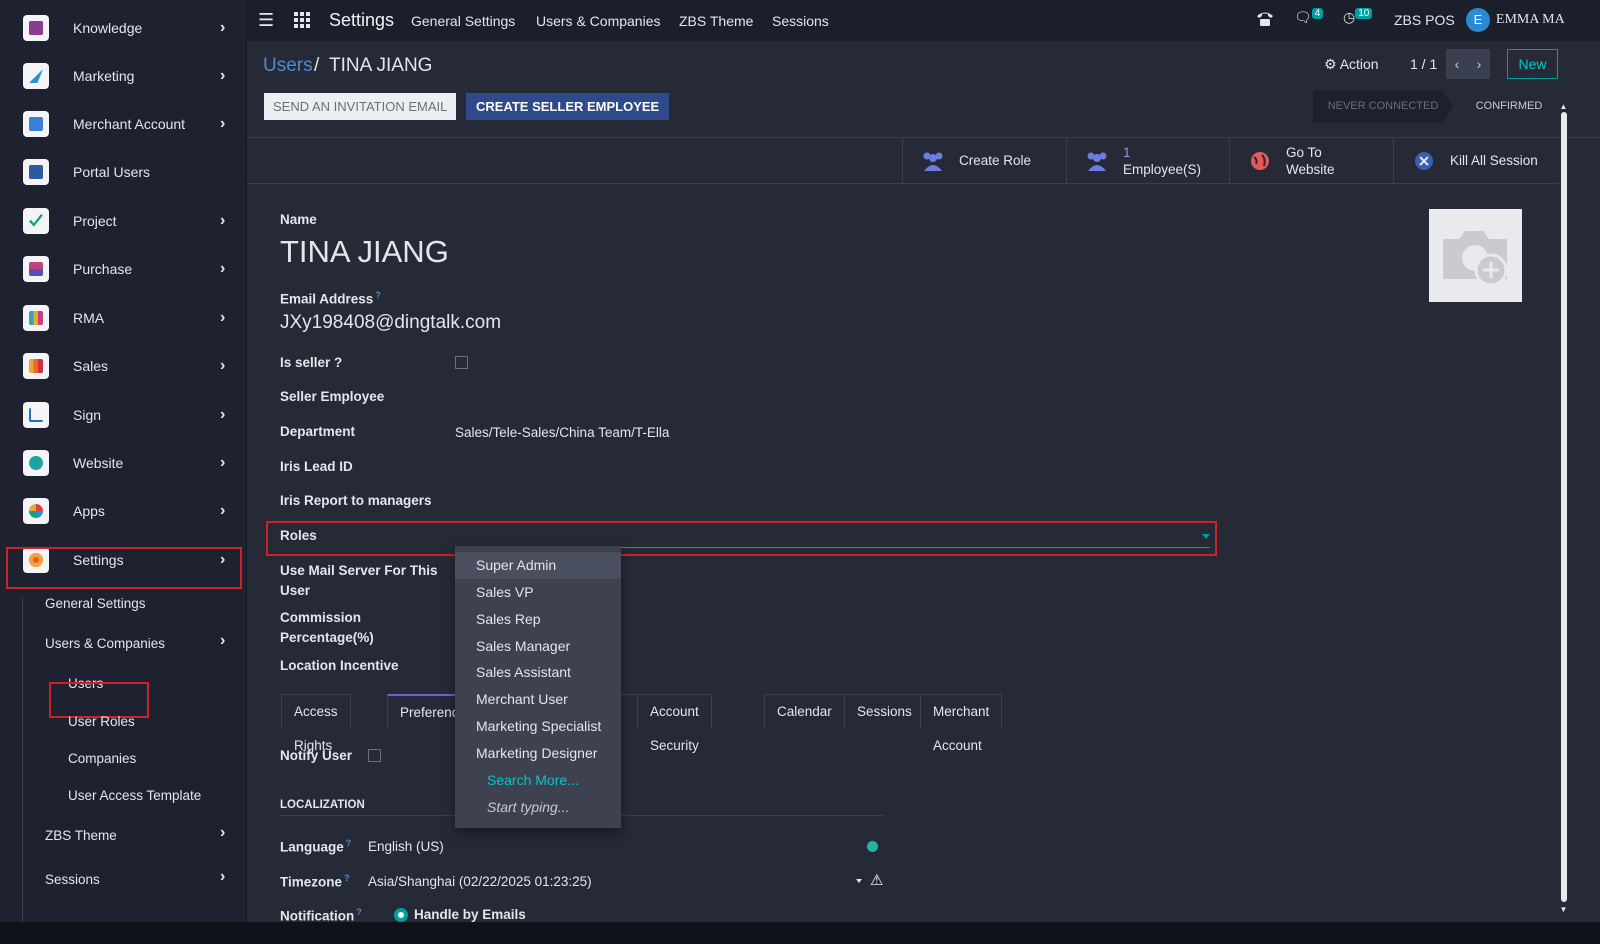  I want to click on role-option-sales-assistant: Sales Assistant, so click(538, 672).